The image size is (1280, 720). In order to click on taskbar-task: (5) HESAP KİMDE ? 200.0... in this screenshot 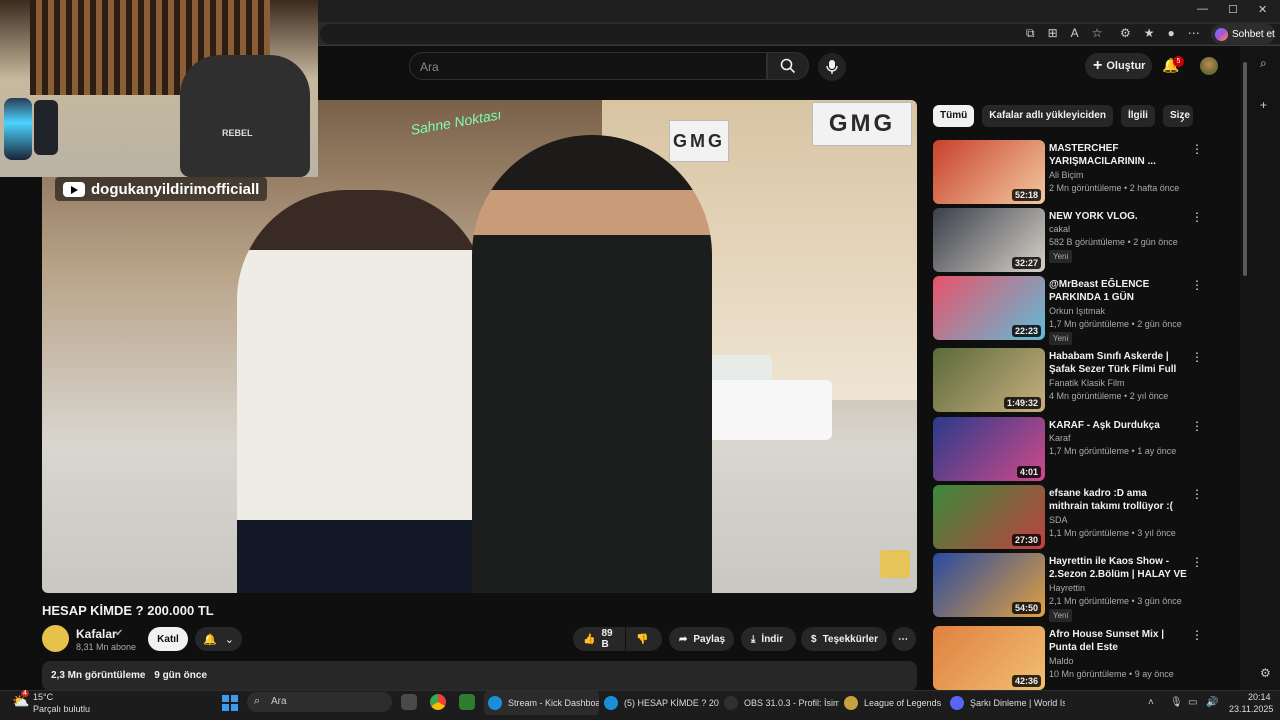, I will do `click(661, 703)`.